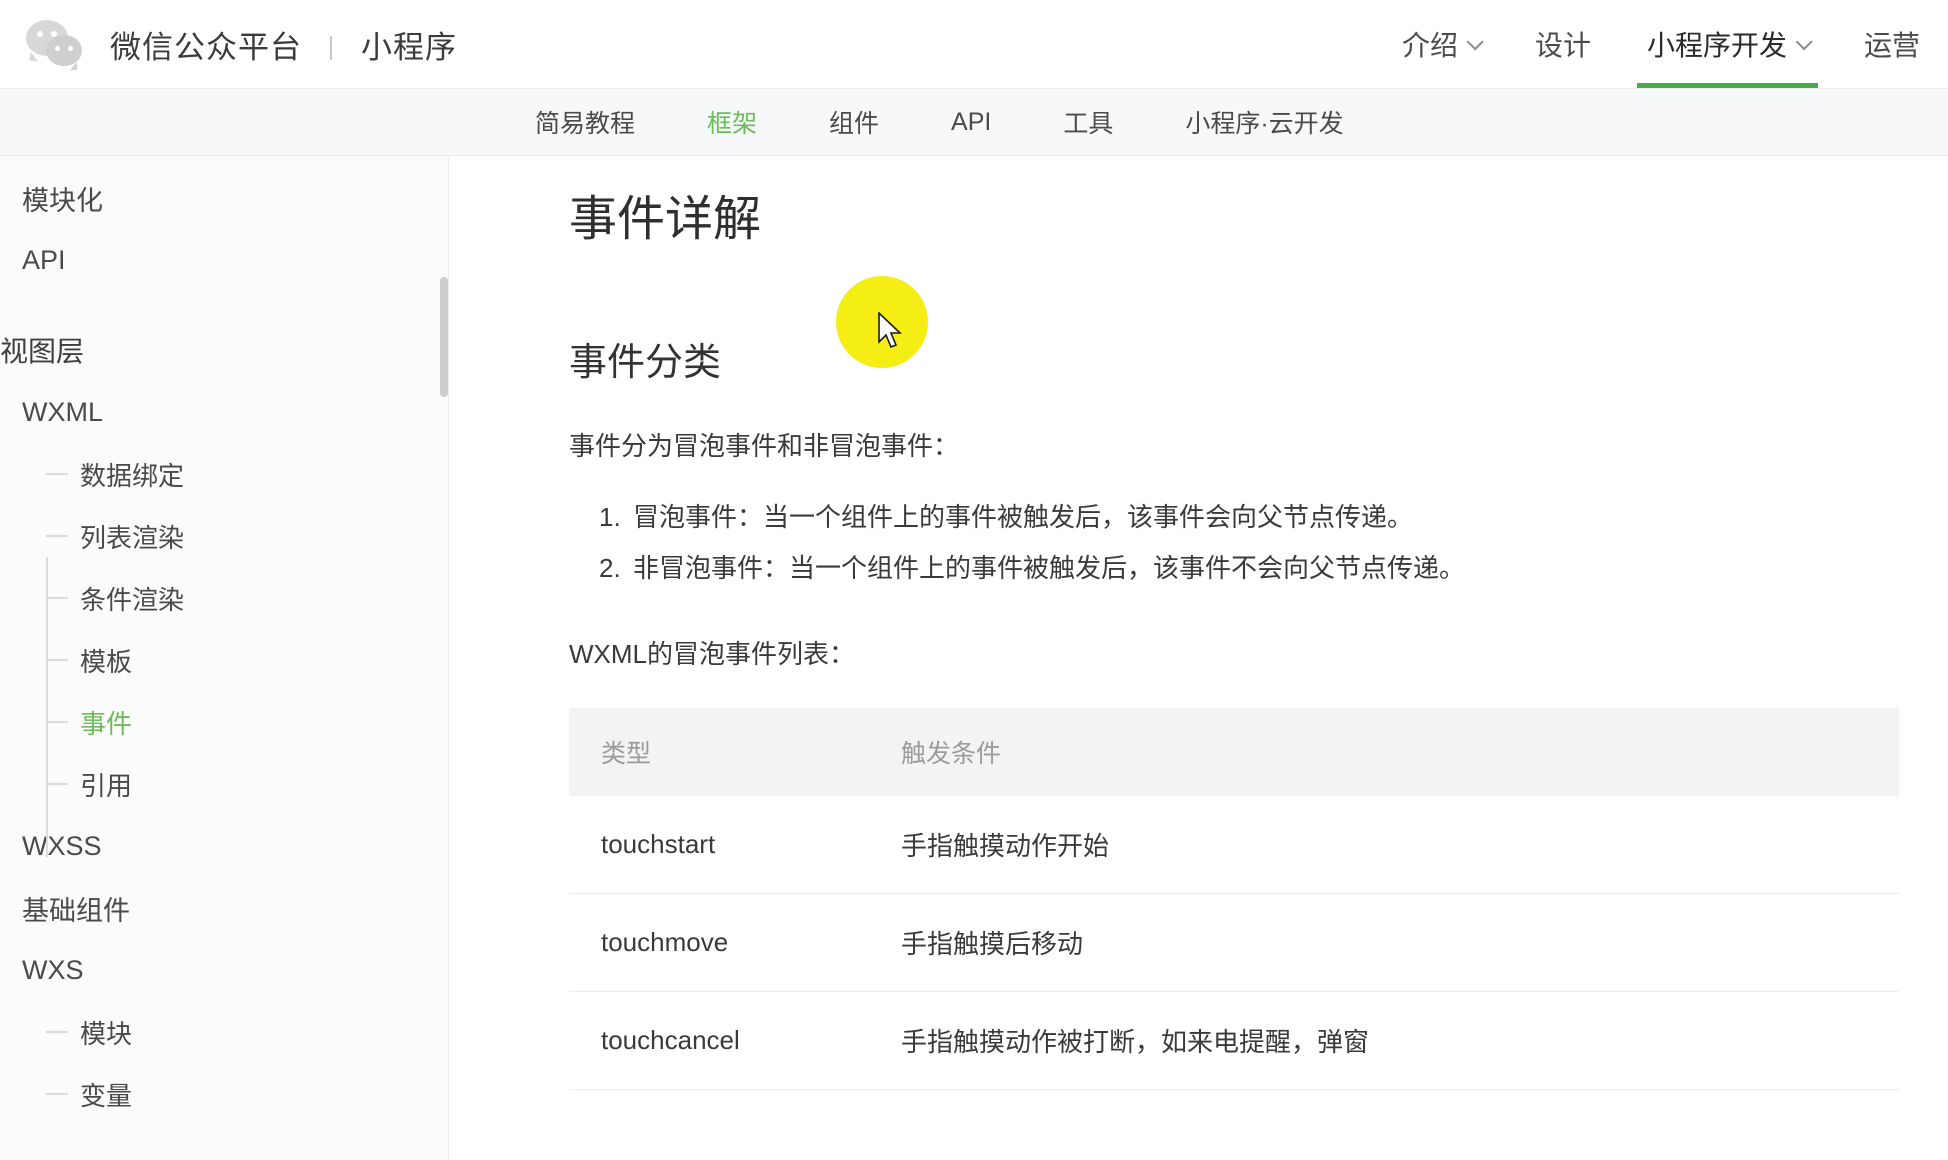 This screenshot has height=1160, width=1948. Describe the element at coordinates (62, 845) in the screenshot. I see `sidebar-item-label: WXSS` at that location.